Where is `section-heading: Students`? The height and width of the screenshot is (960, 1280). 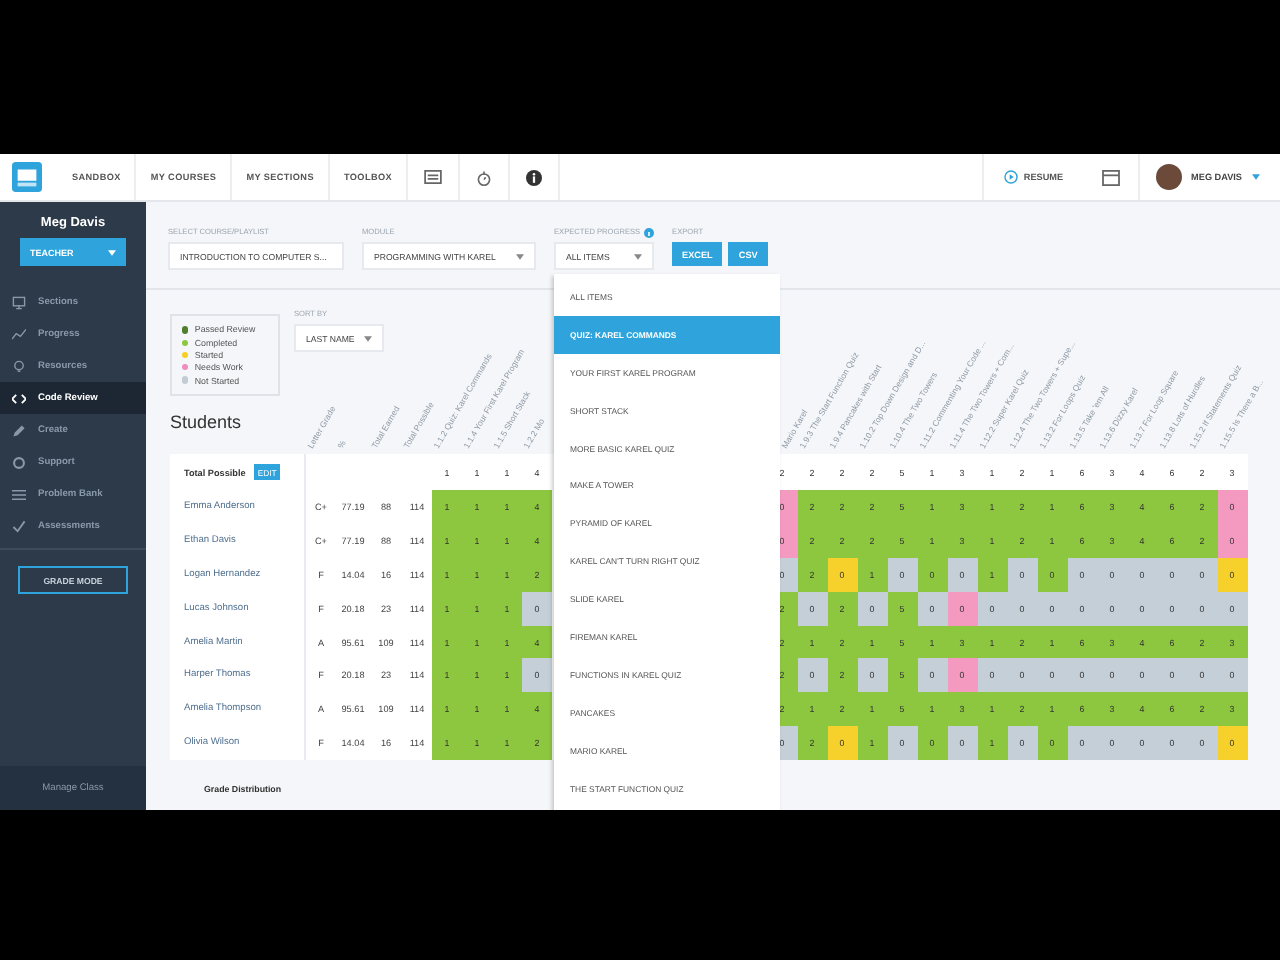 section-heading: Students is located at coordinates (207, 422).